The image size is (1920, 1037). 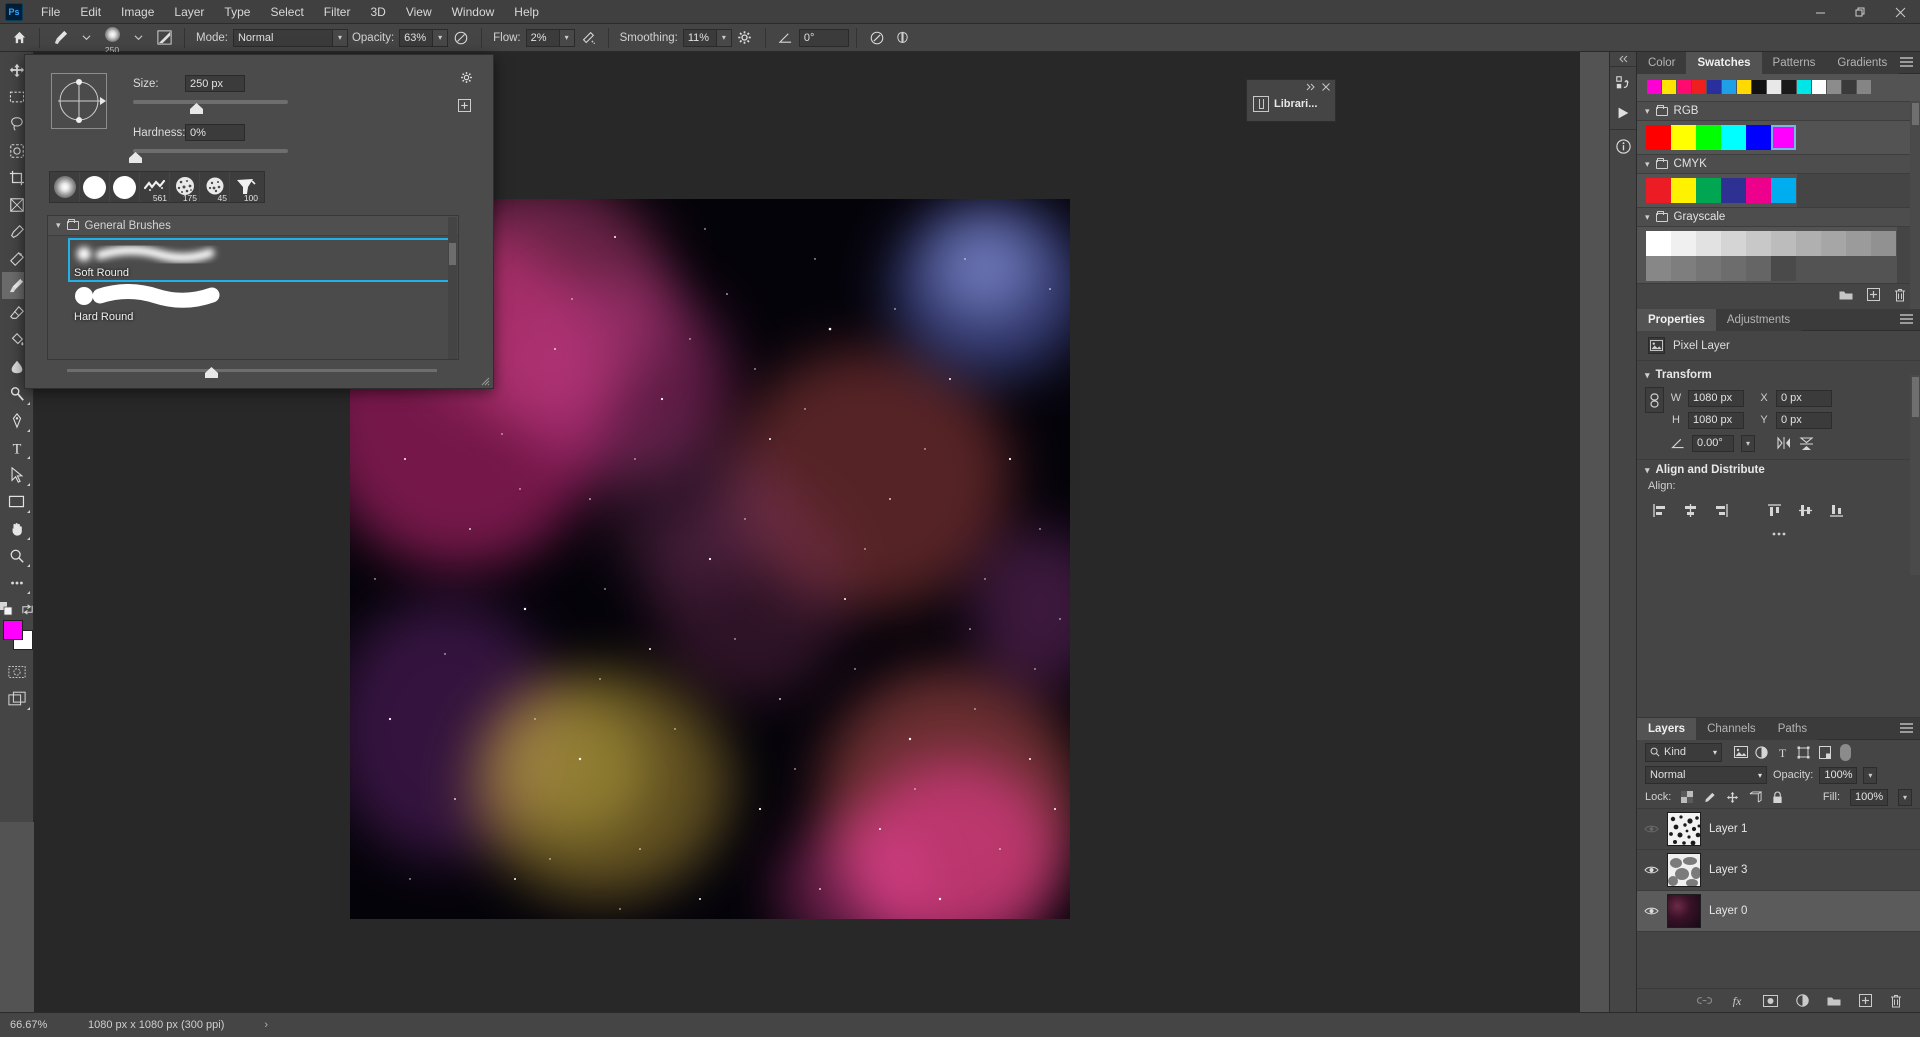 I want to click on double-chevron-right-icon, so click(x=1311, y=87).